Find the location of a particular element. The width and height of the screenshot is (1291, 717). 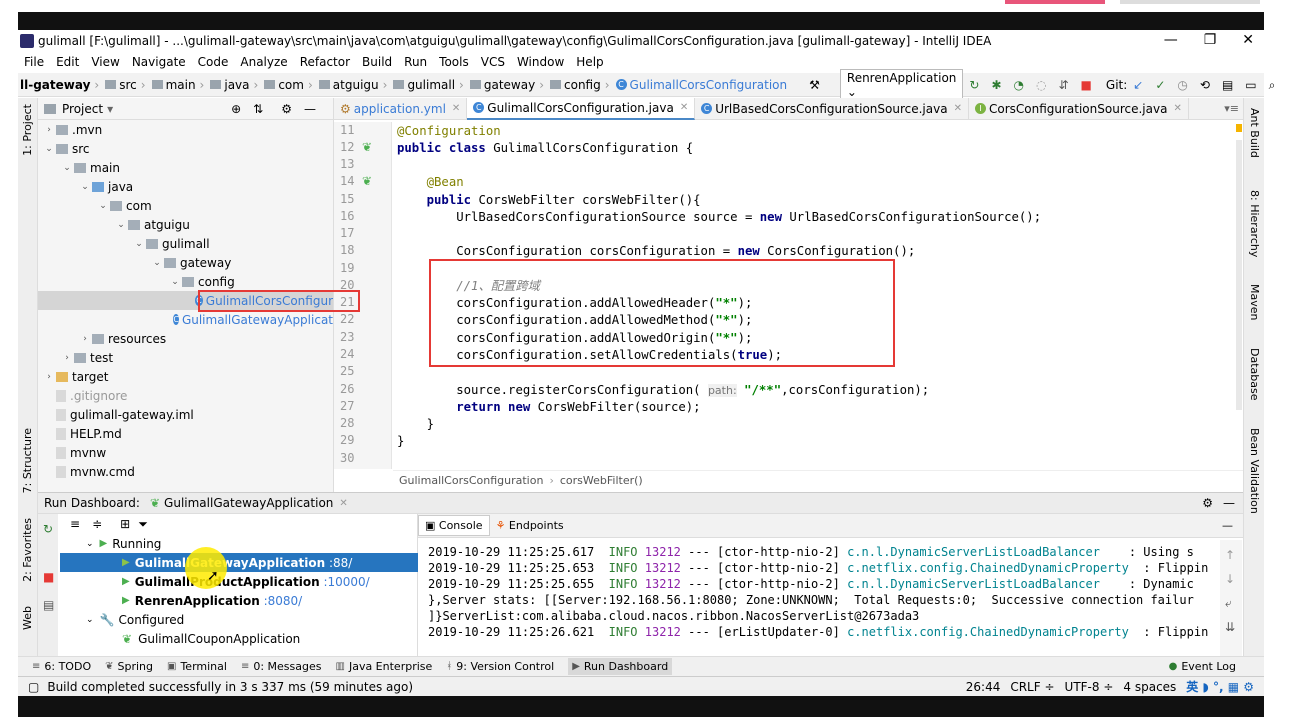

menu-tools: Tools is located at coordinates (454, 62).